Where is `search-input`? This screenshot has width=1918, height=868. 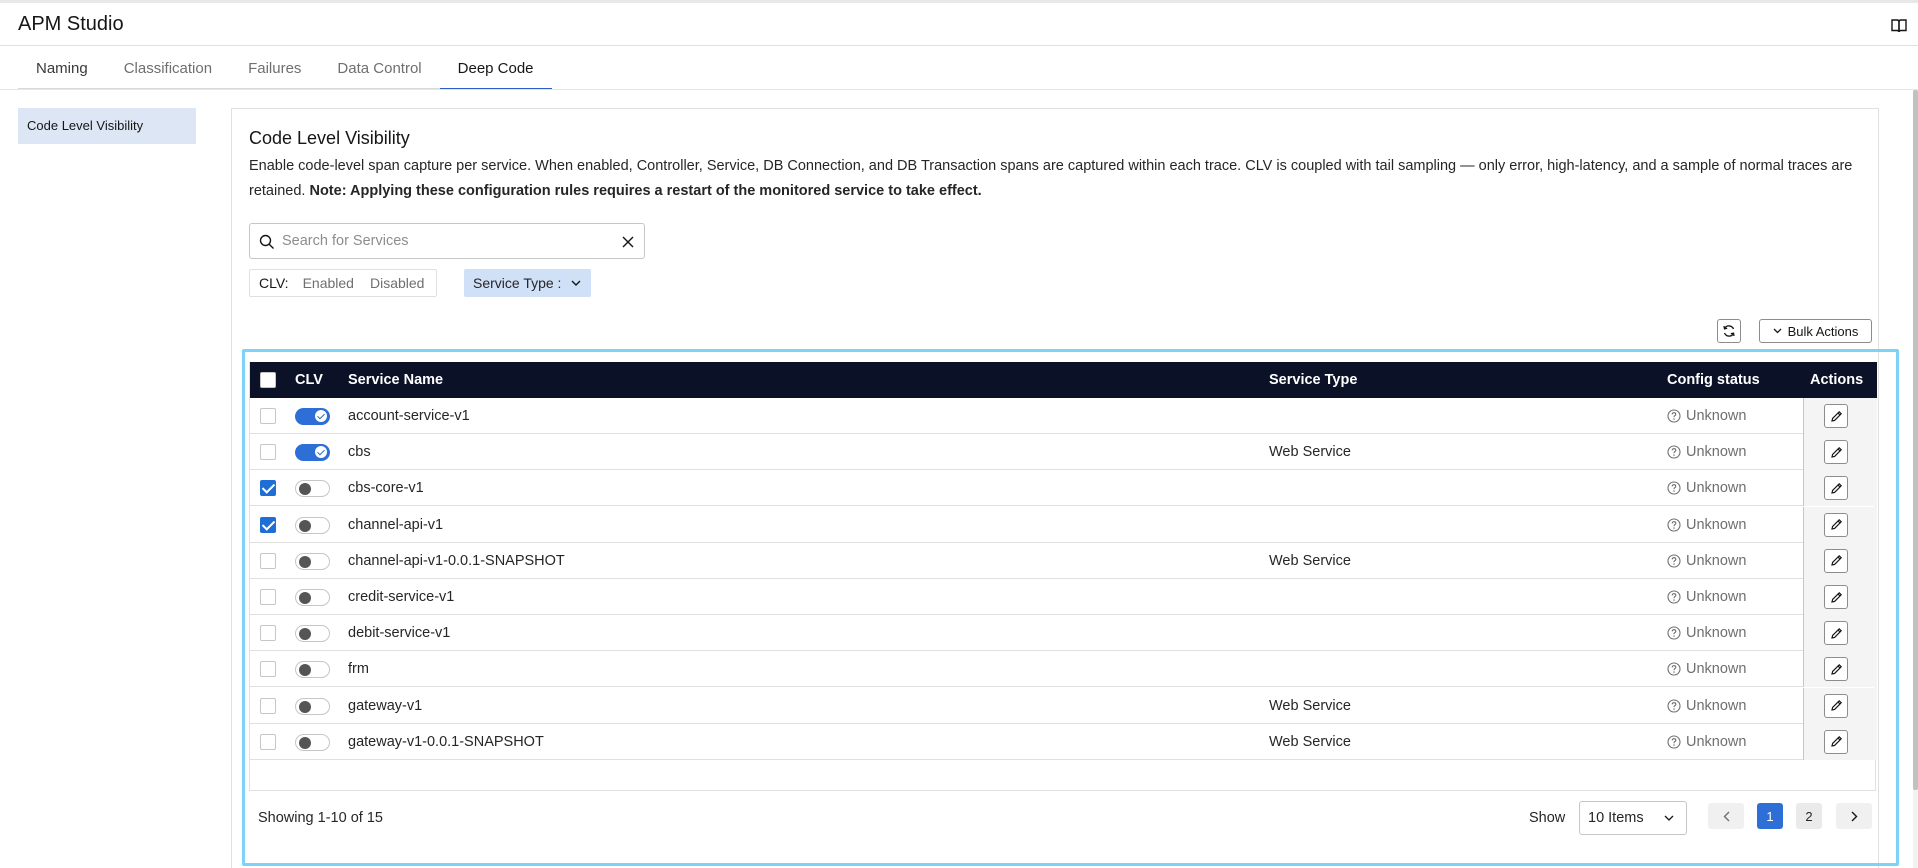 search-input is located at coordinates (447, 241).